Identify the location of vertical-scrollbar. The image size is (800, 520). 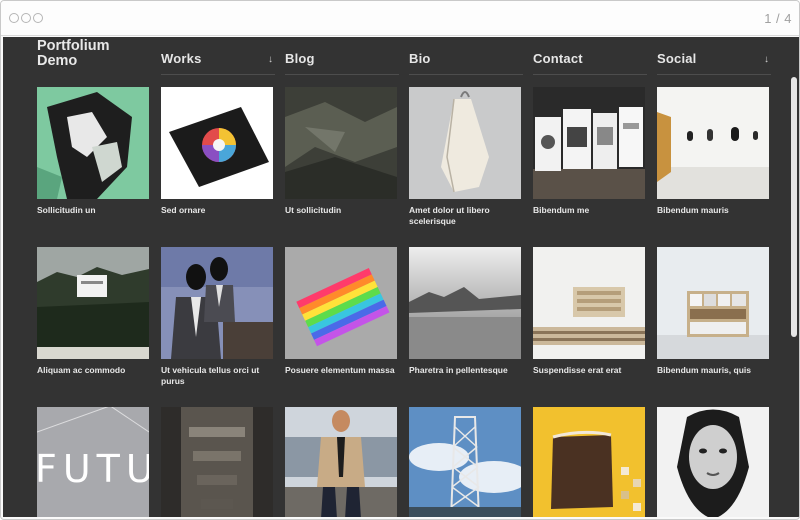
(794, 207).